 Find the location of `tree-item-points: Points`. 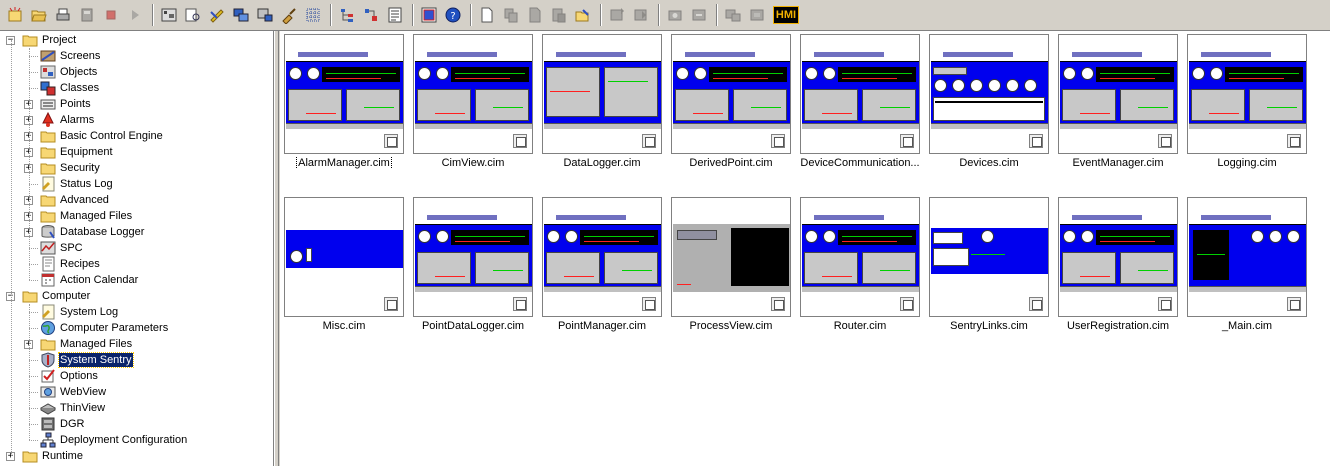

tree-item-points: Points is located at coordinates (66, 104).